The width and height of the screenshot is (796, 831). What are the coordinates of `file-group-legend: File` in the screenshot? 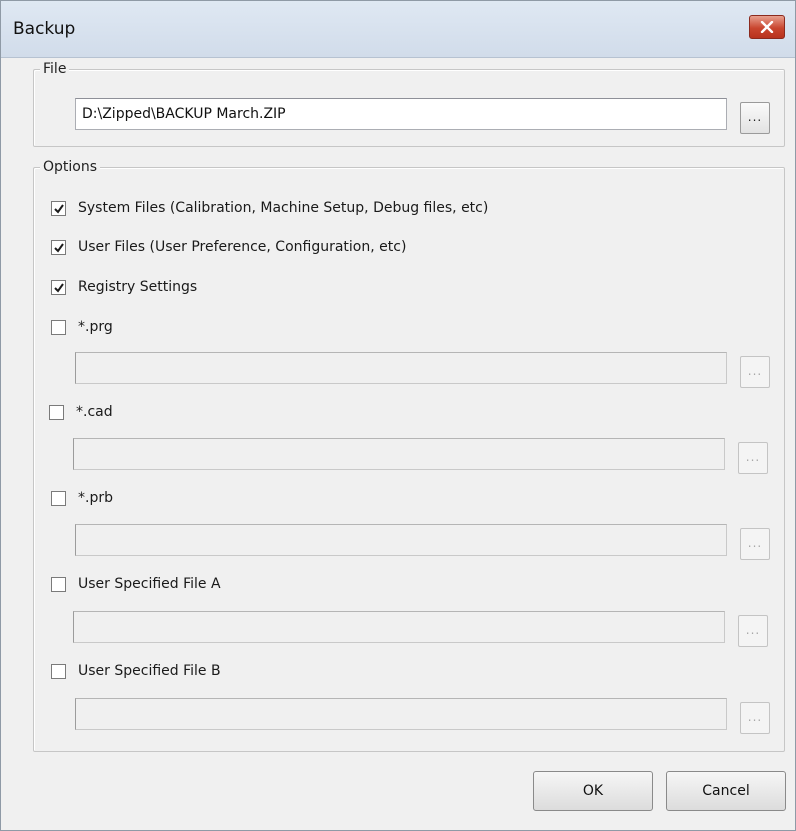 It's located at (55, 69).